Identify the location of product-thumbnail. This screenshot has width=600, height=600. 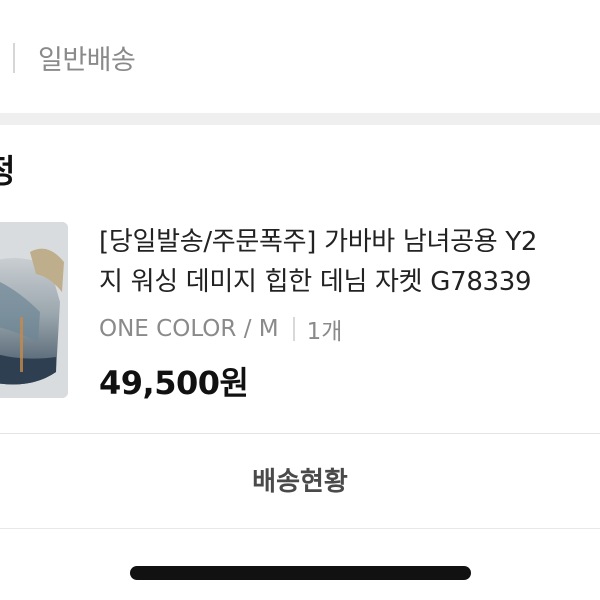
(34, 310).